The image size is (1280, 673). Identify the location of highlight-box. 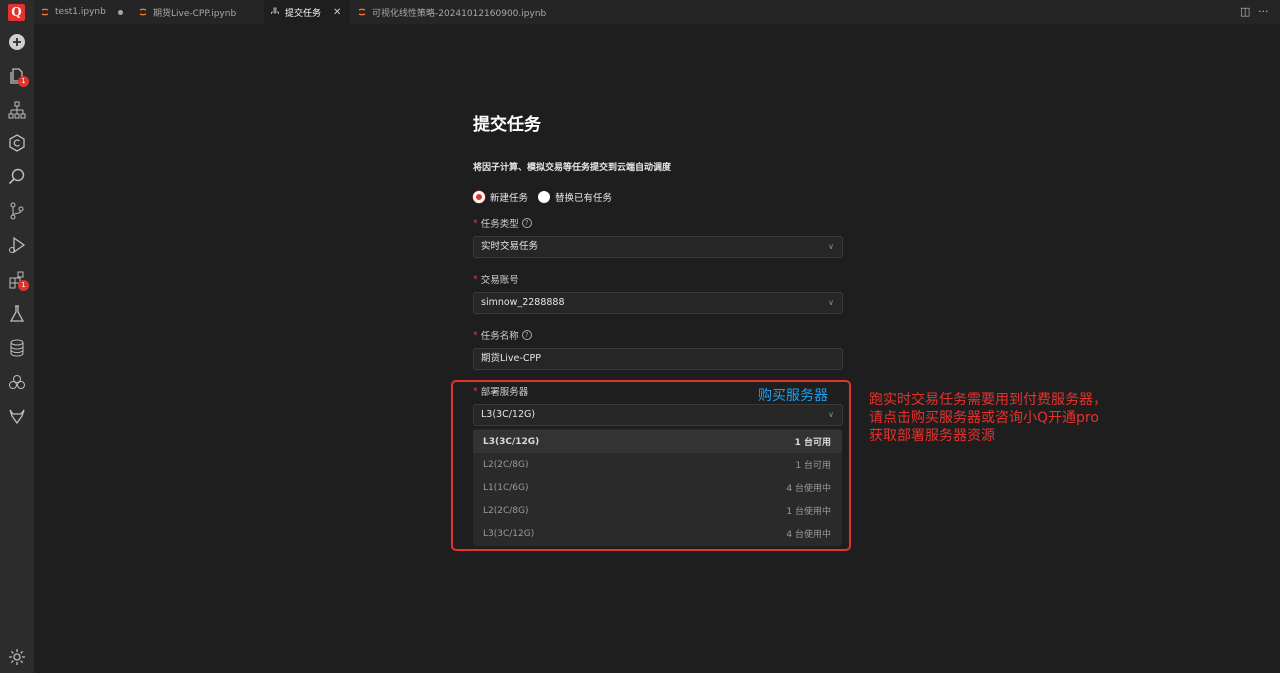
(651, 465).